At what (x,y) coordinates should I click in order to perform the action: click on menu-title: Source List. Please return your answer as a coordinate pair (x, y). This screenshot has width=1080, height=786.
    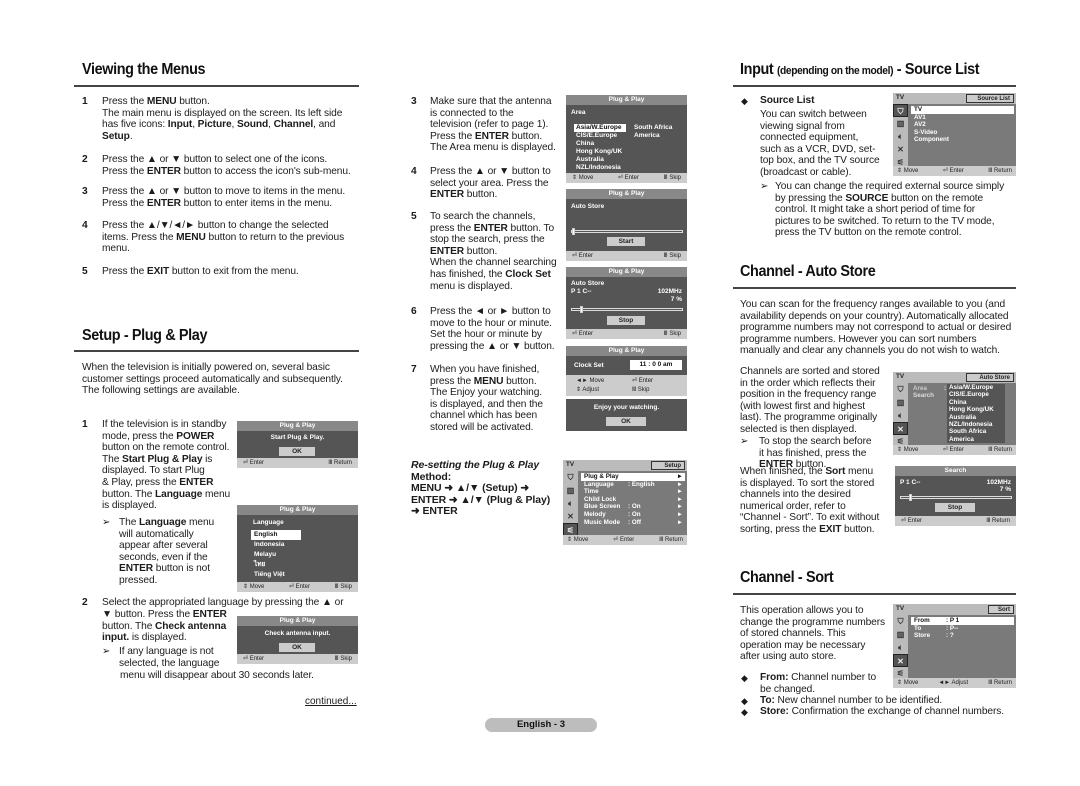
    Looking at the image, I should click on (990, 98).